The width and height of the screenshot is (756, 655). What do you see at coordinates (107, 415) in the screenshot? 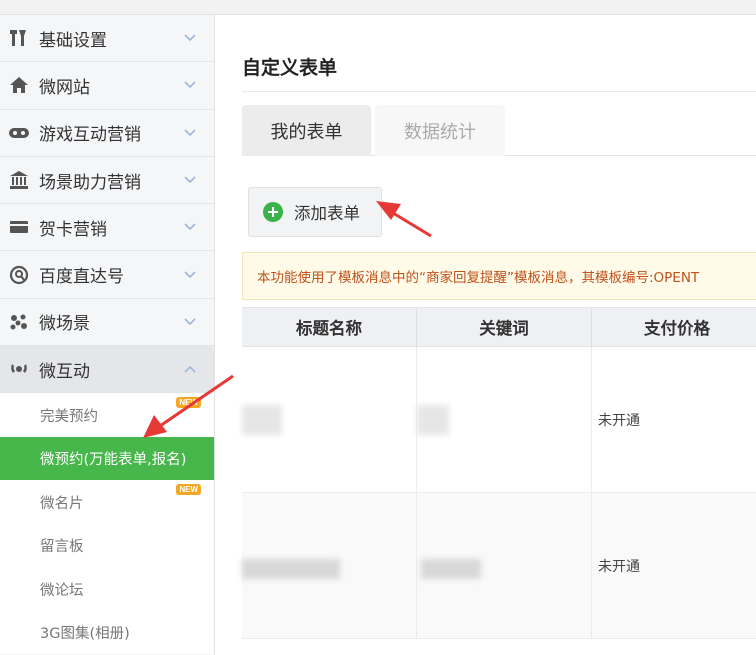
I see `sub-item-perfect-booking: 完美预约 NEW` at bounding box center [107, 415].